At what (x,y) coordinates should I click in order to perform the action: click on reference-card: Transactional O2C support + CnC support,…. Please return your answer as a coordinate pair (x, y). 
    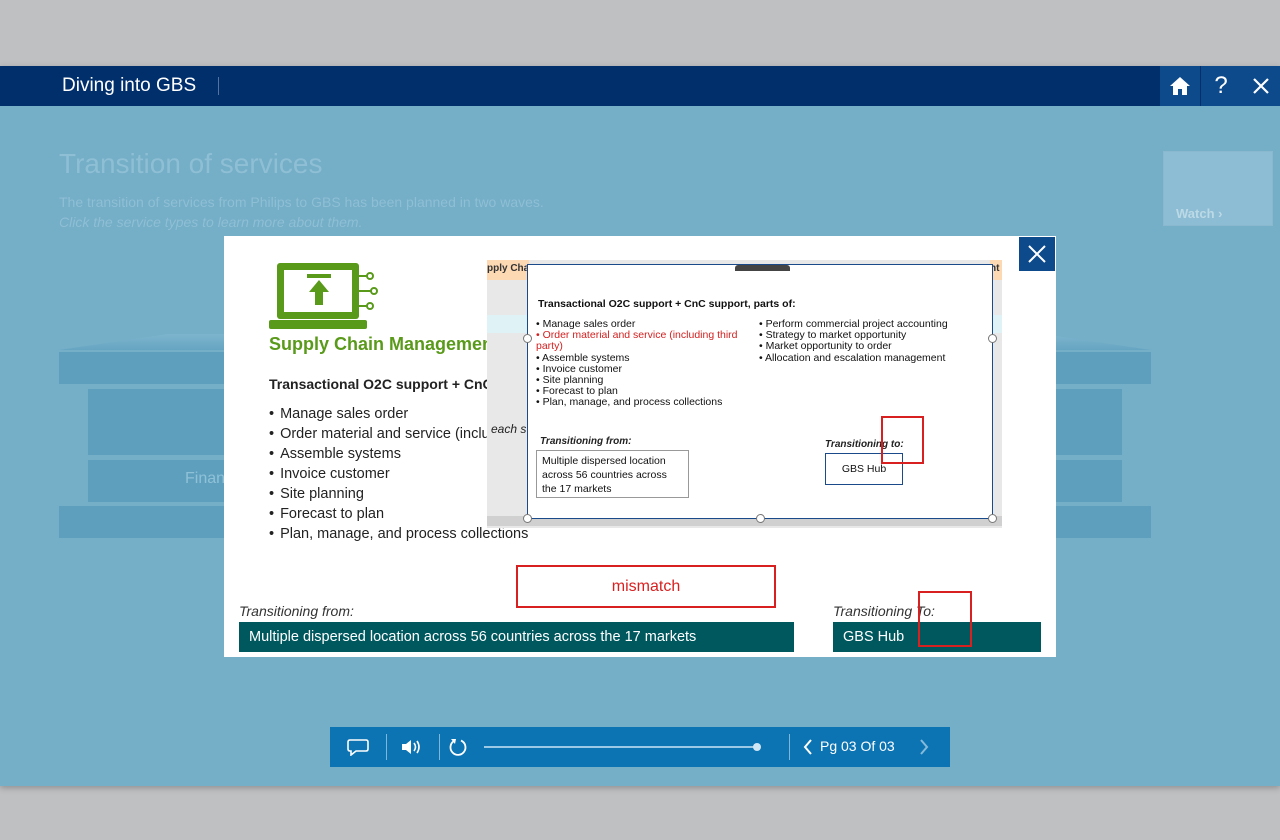
    Looking at the image, I should click on (760, 393).